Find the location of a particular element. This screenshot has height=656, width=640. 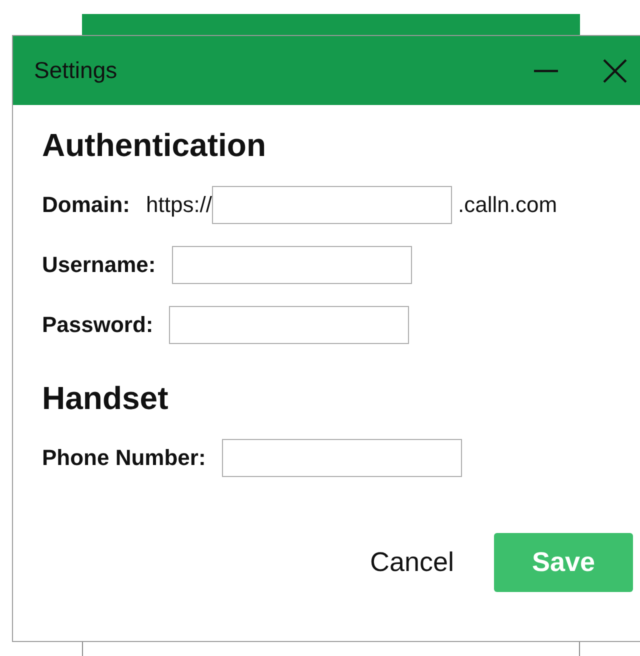

url-prefix: https:// is located at coordinates (179, 205).